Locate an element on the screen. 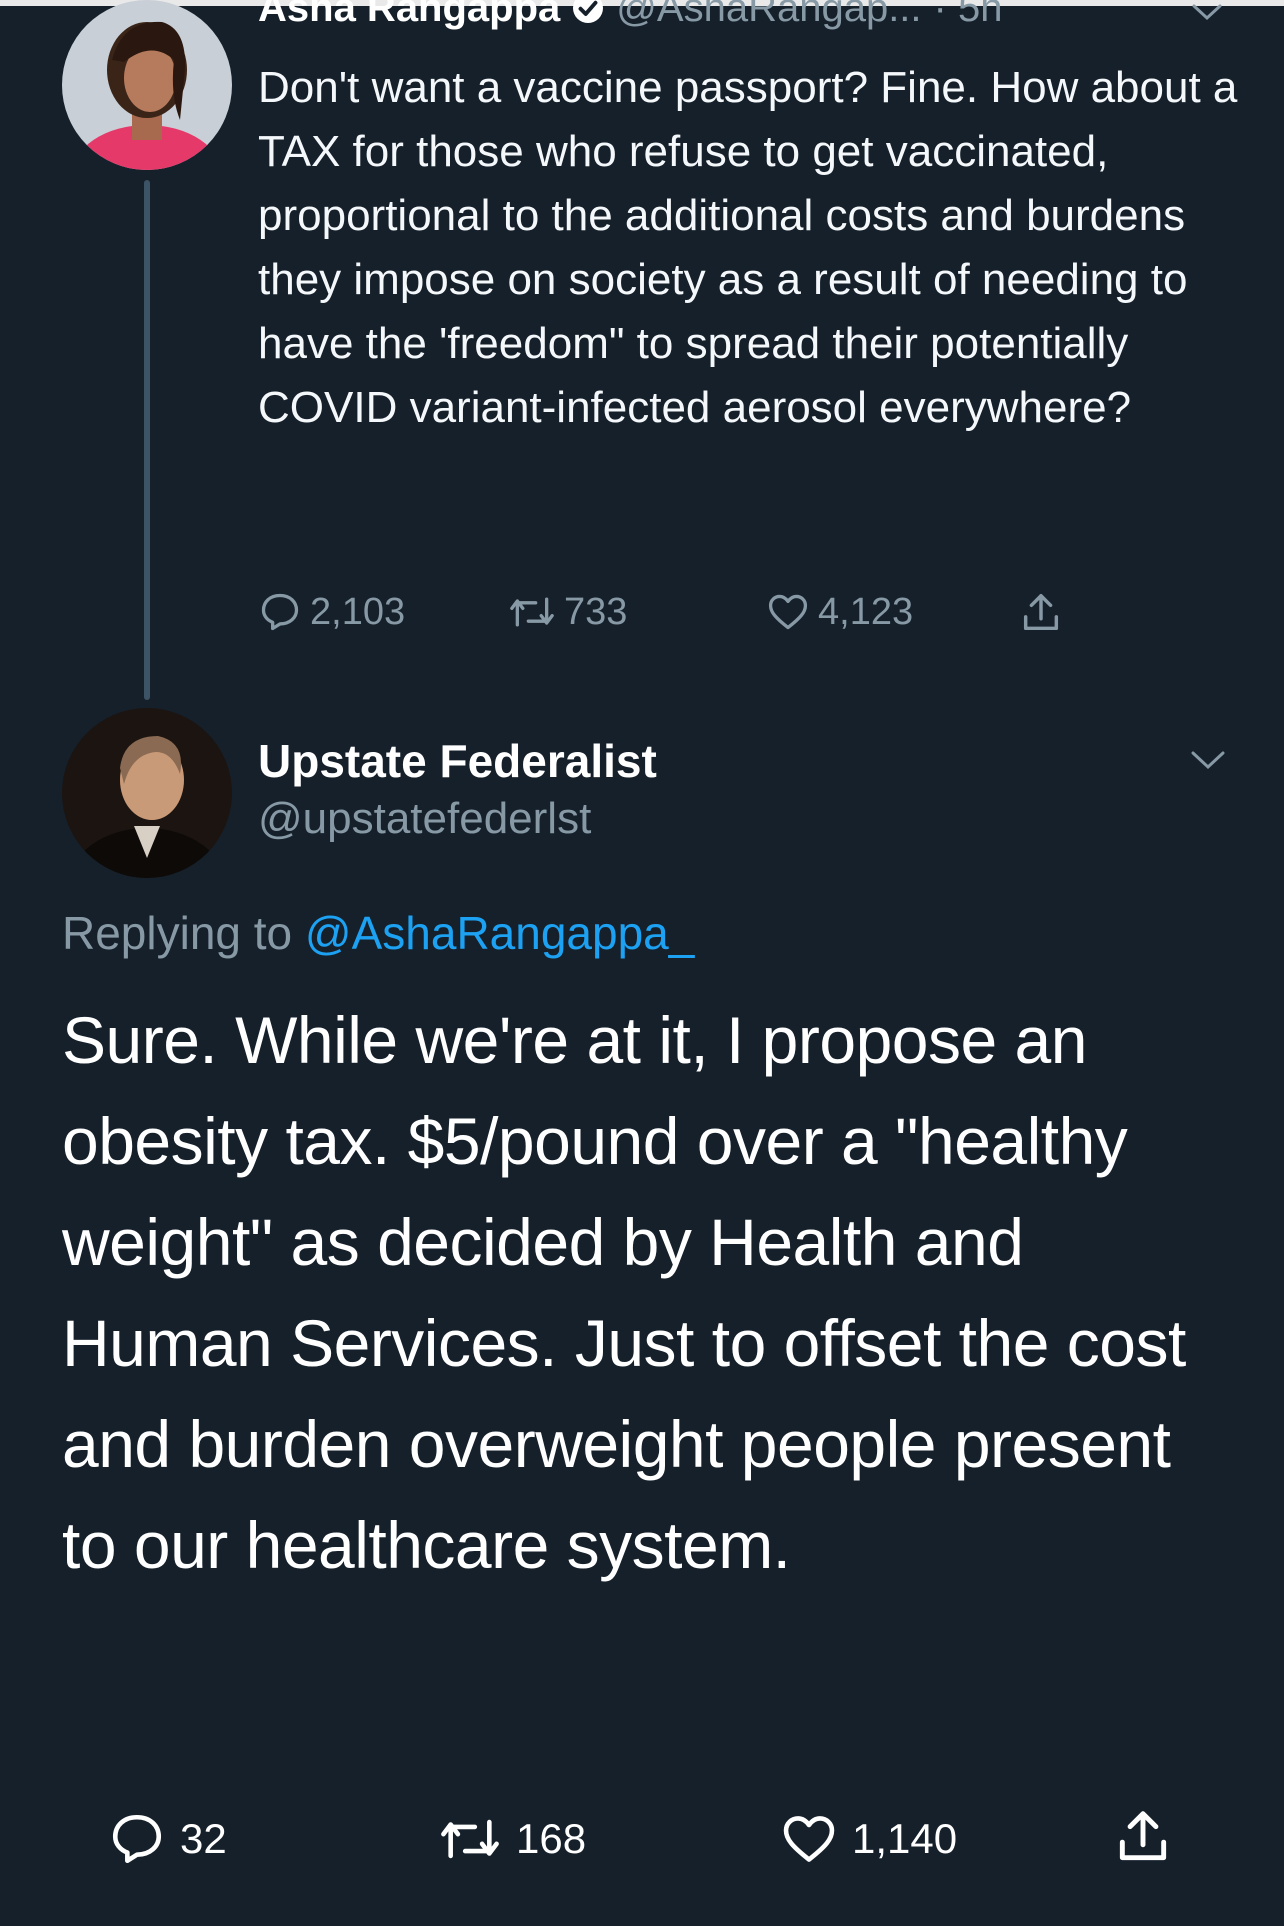 The image size is (1284, 1926). replying-to: Replying to @AshaRangappa_ is located at coordinates (378, 933).